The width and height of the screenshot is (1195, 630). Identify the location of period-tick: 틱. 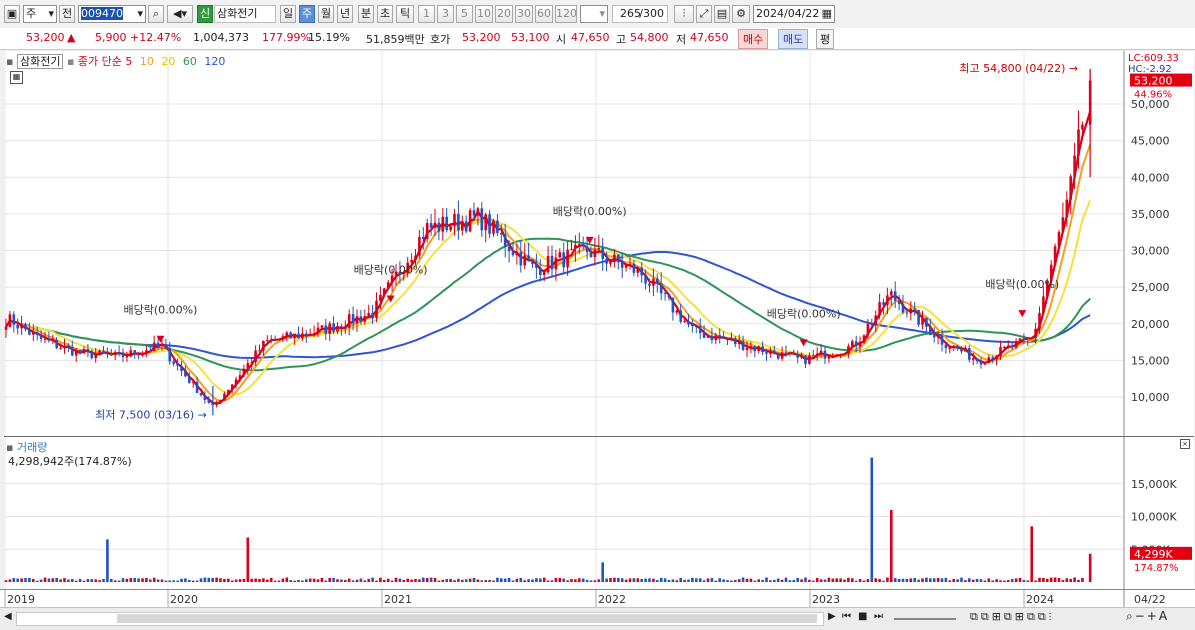
(405, 14).